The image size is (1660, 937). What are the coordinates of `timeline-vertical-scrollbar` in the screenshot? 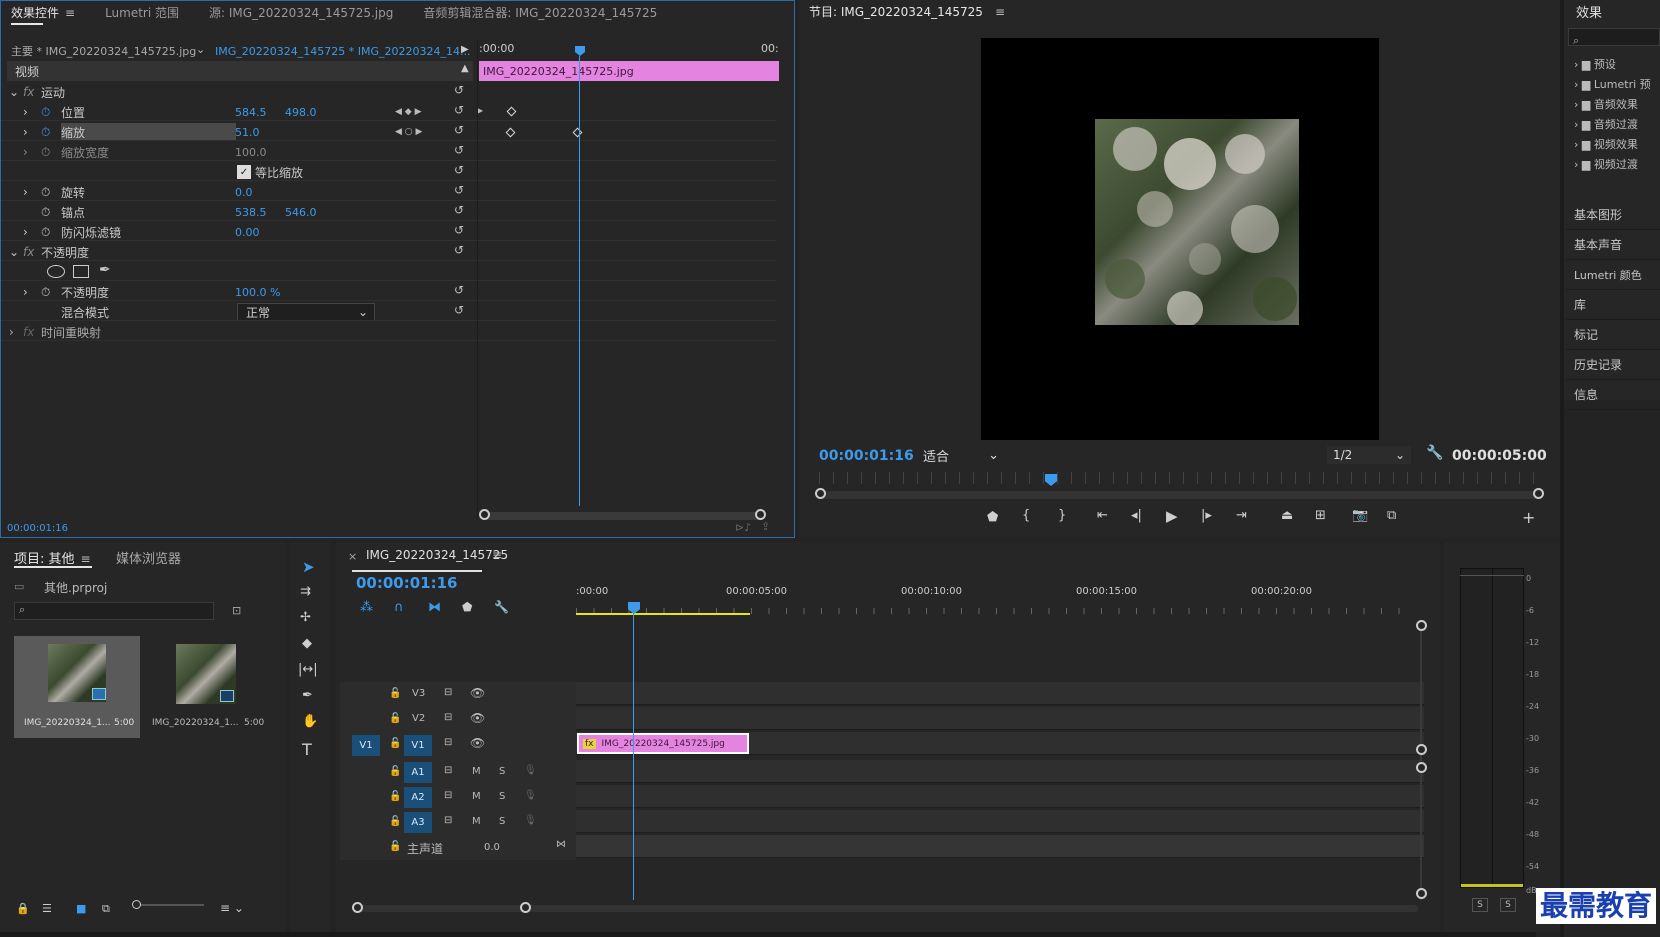 It's located at (1421, 760).